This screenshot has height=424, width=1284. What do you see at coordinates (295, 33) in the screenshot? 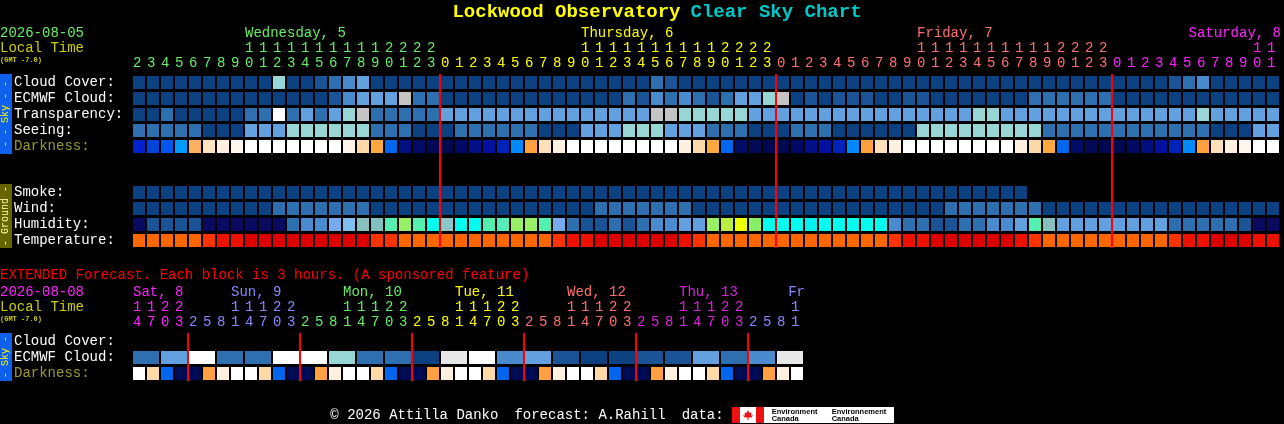
I see `day-label: Wednesday, 5` at bounding box center [295, 33].